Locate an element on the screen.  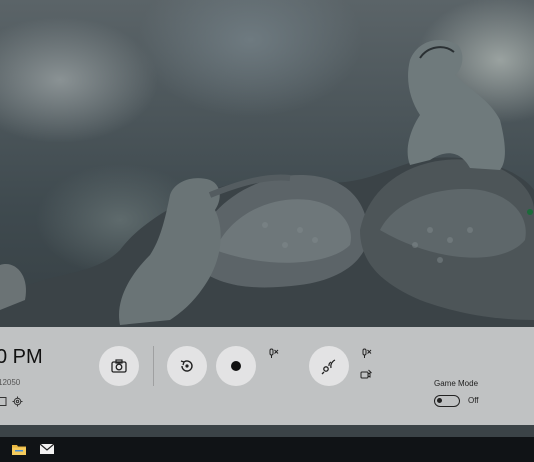
taskbar is located at coordinates (267, 449).